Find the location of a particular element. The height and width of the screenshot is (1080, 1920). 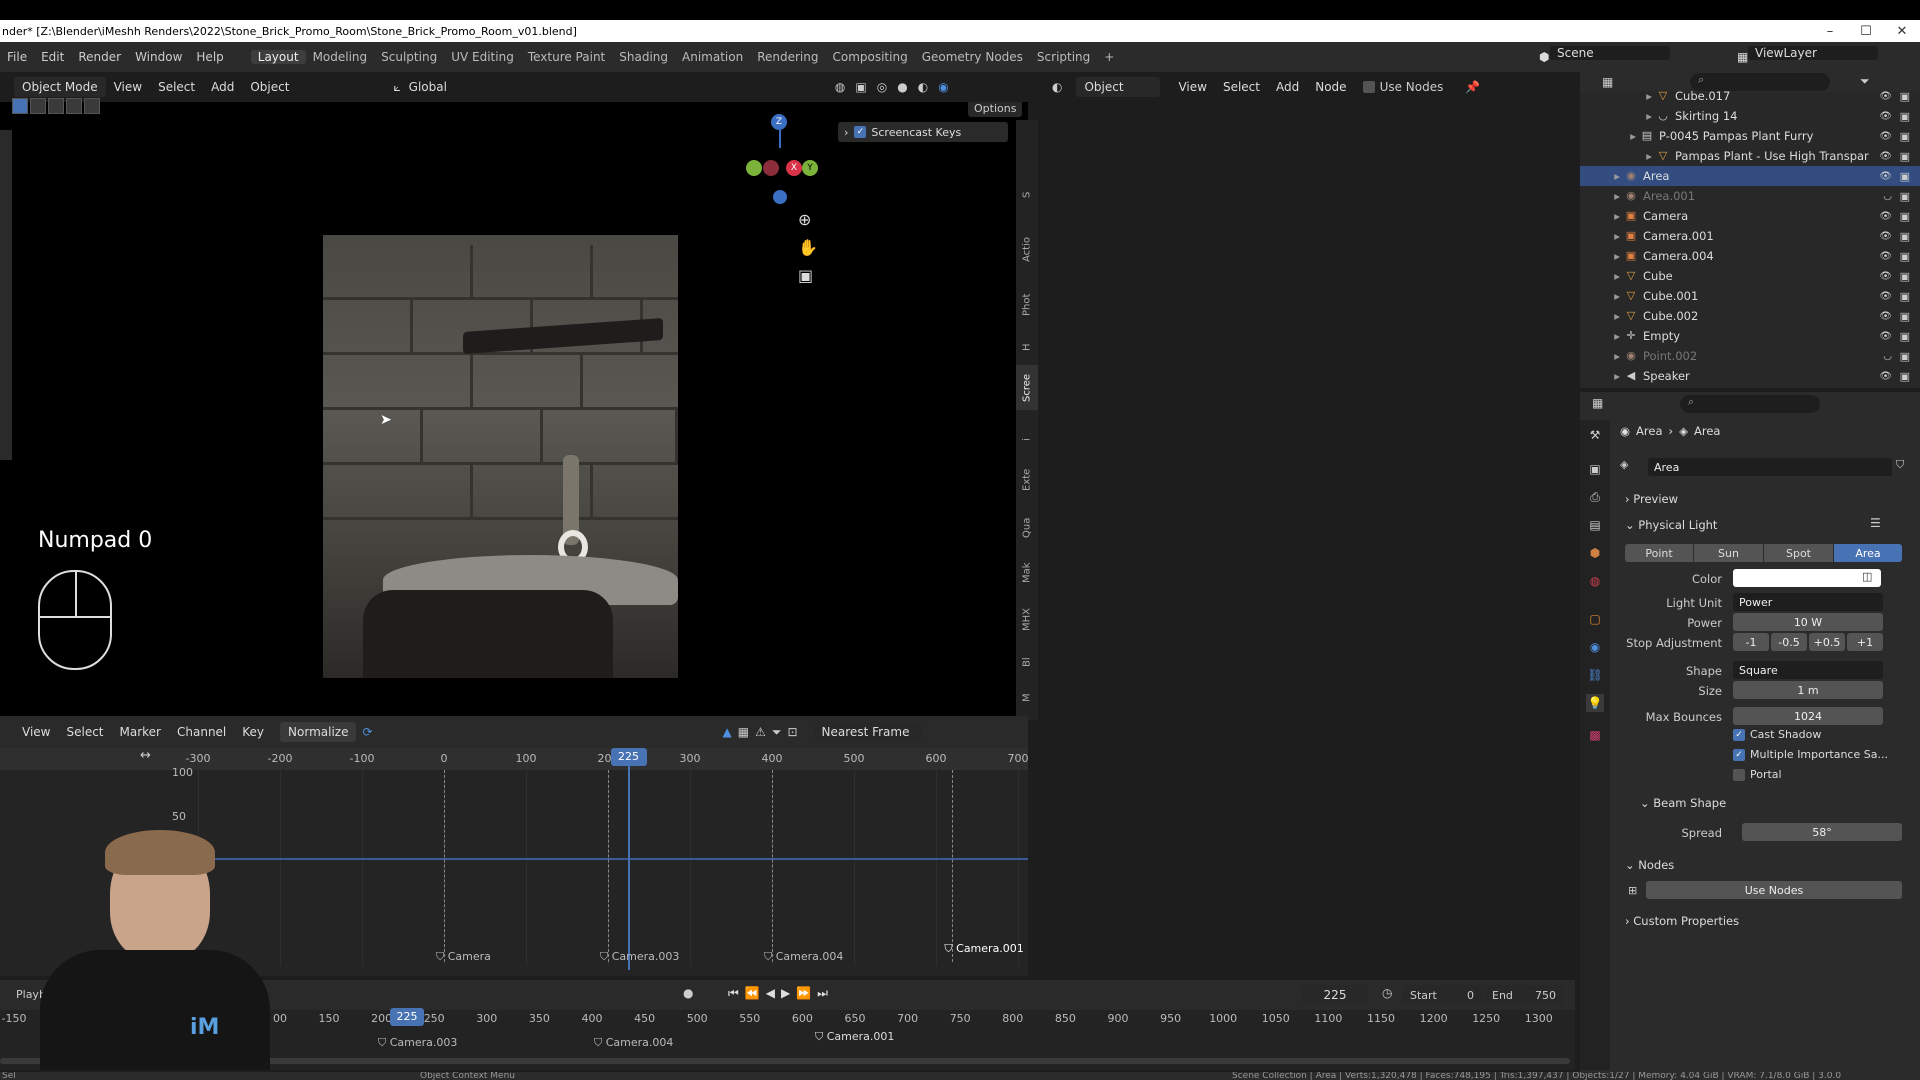

tab-shading: Shading is located at coordinates (643, 57).